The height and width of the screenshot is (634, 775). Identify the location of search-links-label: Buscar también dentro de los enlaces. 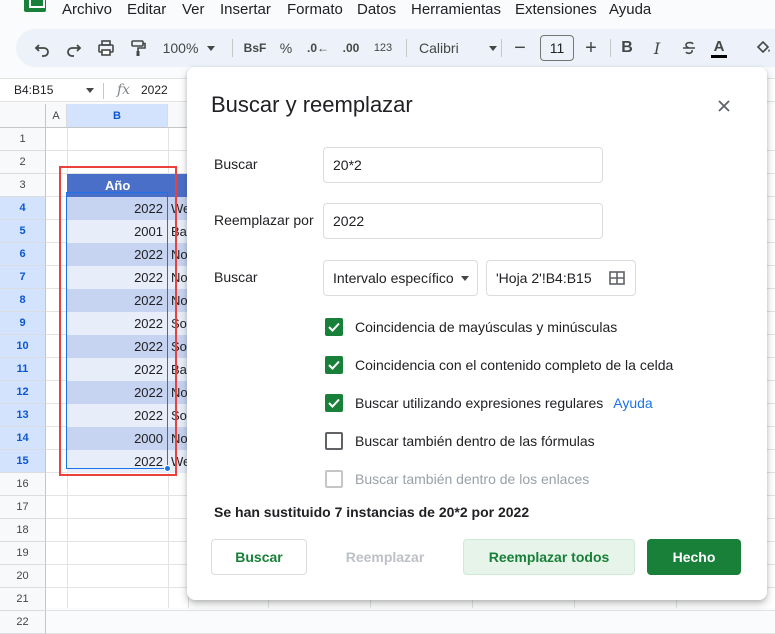
(472, 479).